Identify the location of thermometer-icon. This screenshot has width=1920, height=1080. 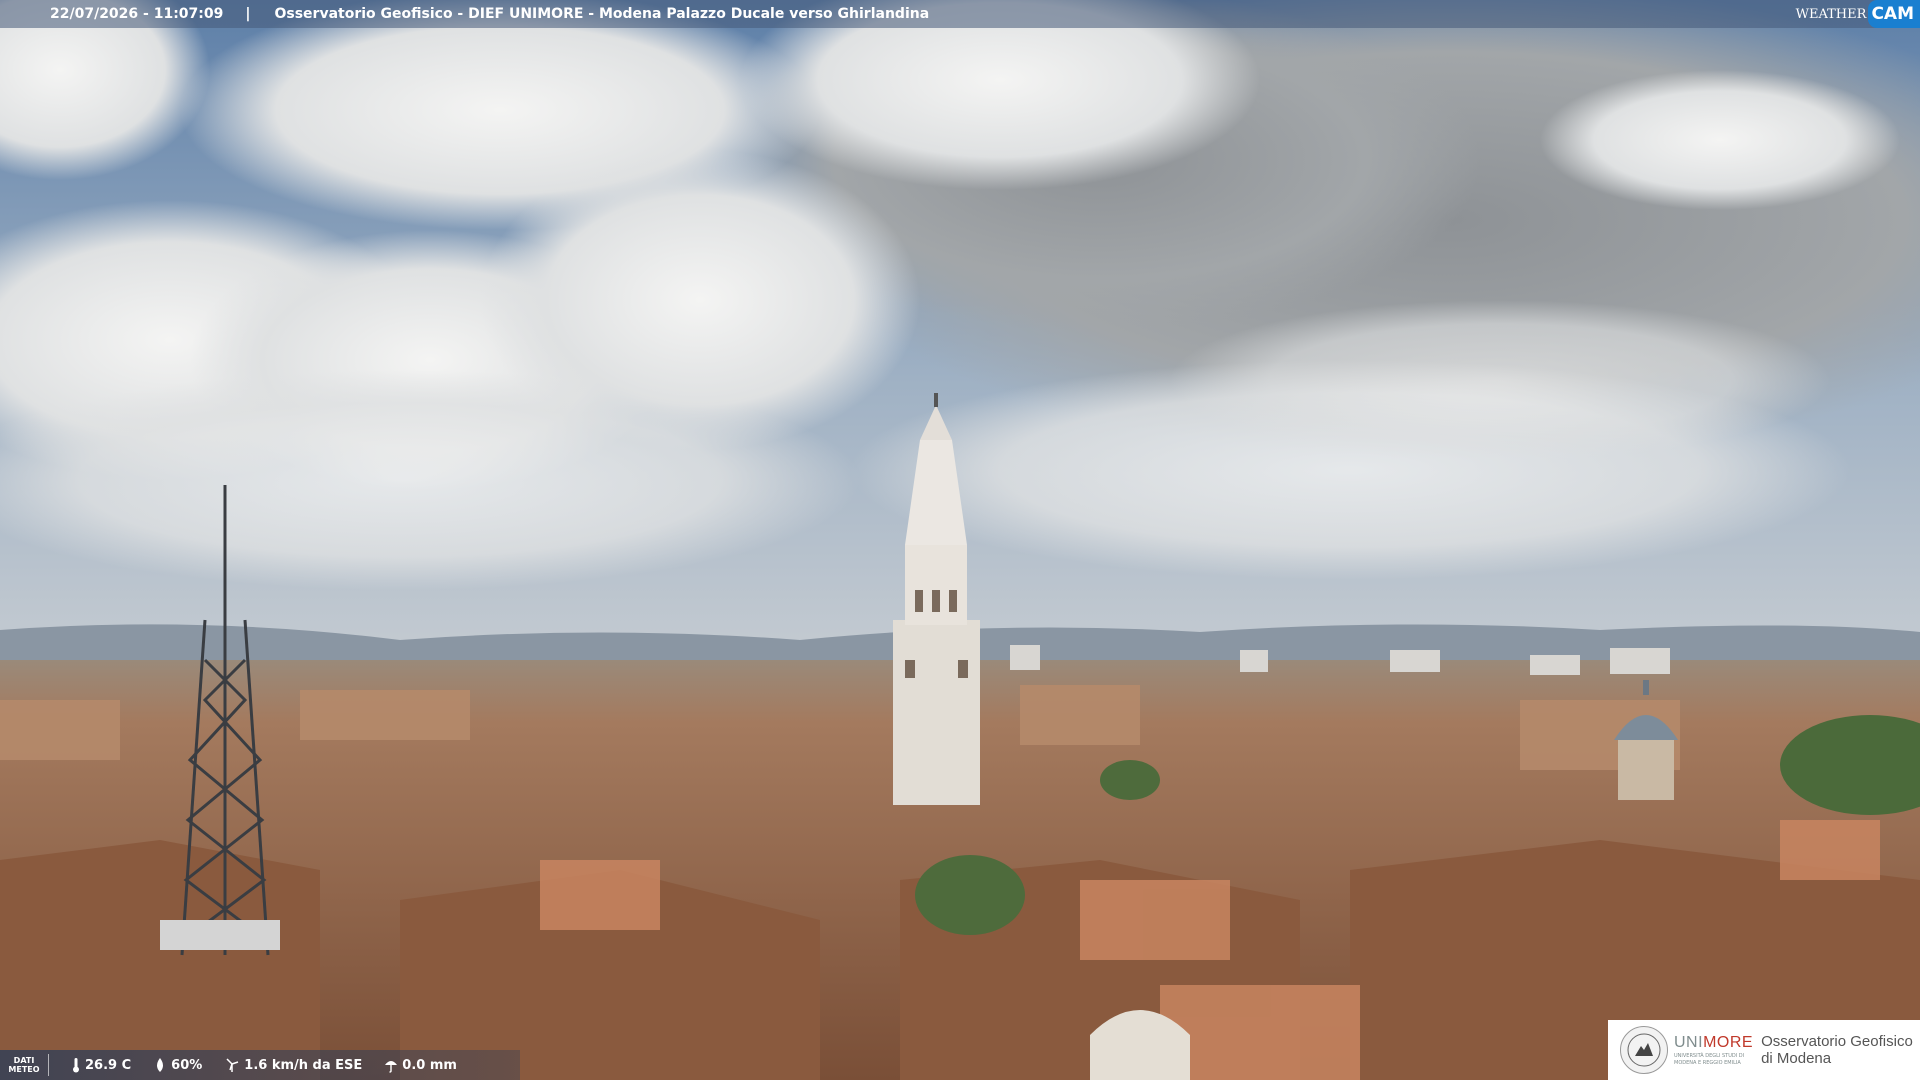
(76, 1065).